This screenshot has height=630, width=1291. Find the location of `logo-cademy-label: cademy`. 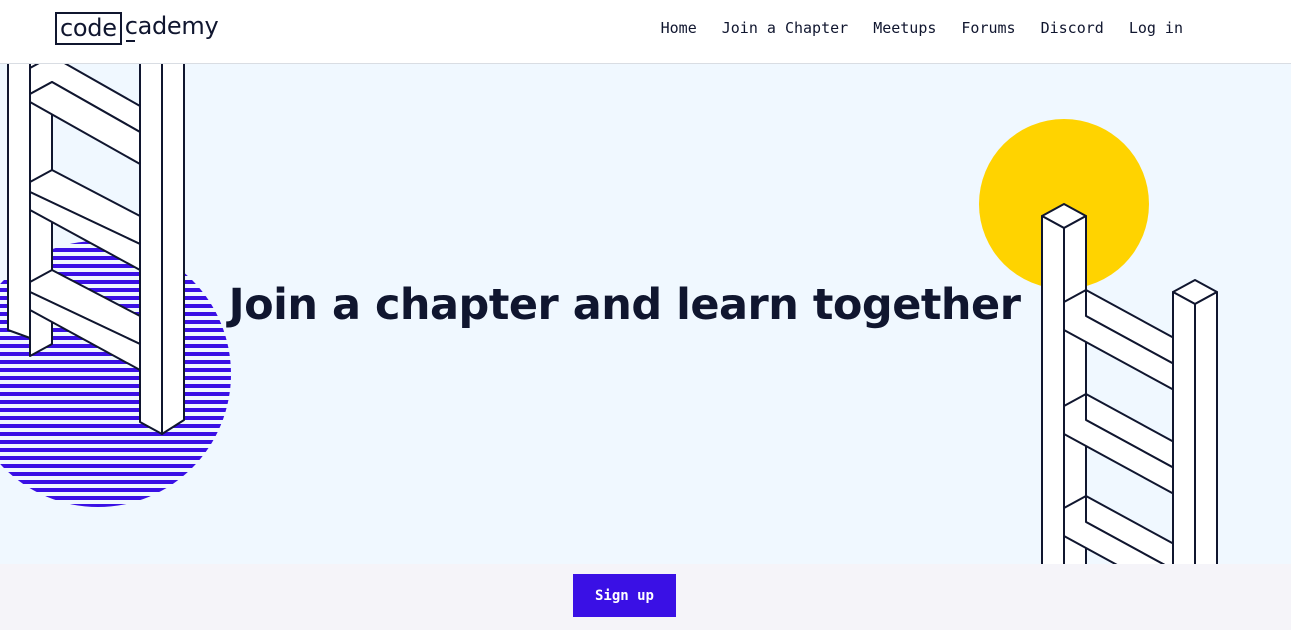

logo-cademy-label: cademy is located at coordinates (171, 26).